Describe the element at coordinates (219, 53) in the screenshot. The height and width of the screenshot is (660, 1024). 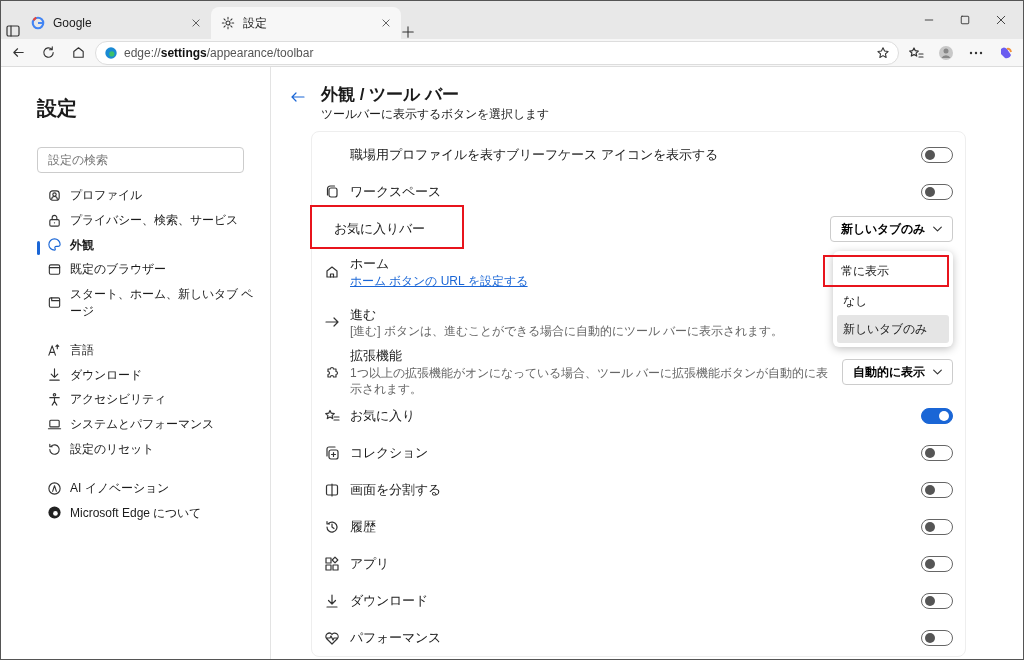
I see `url-text: edge://settings/appearance/toolbar` at that location.